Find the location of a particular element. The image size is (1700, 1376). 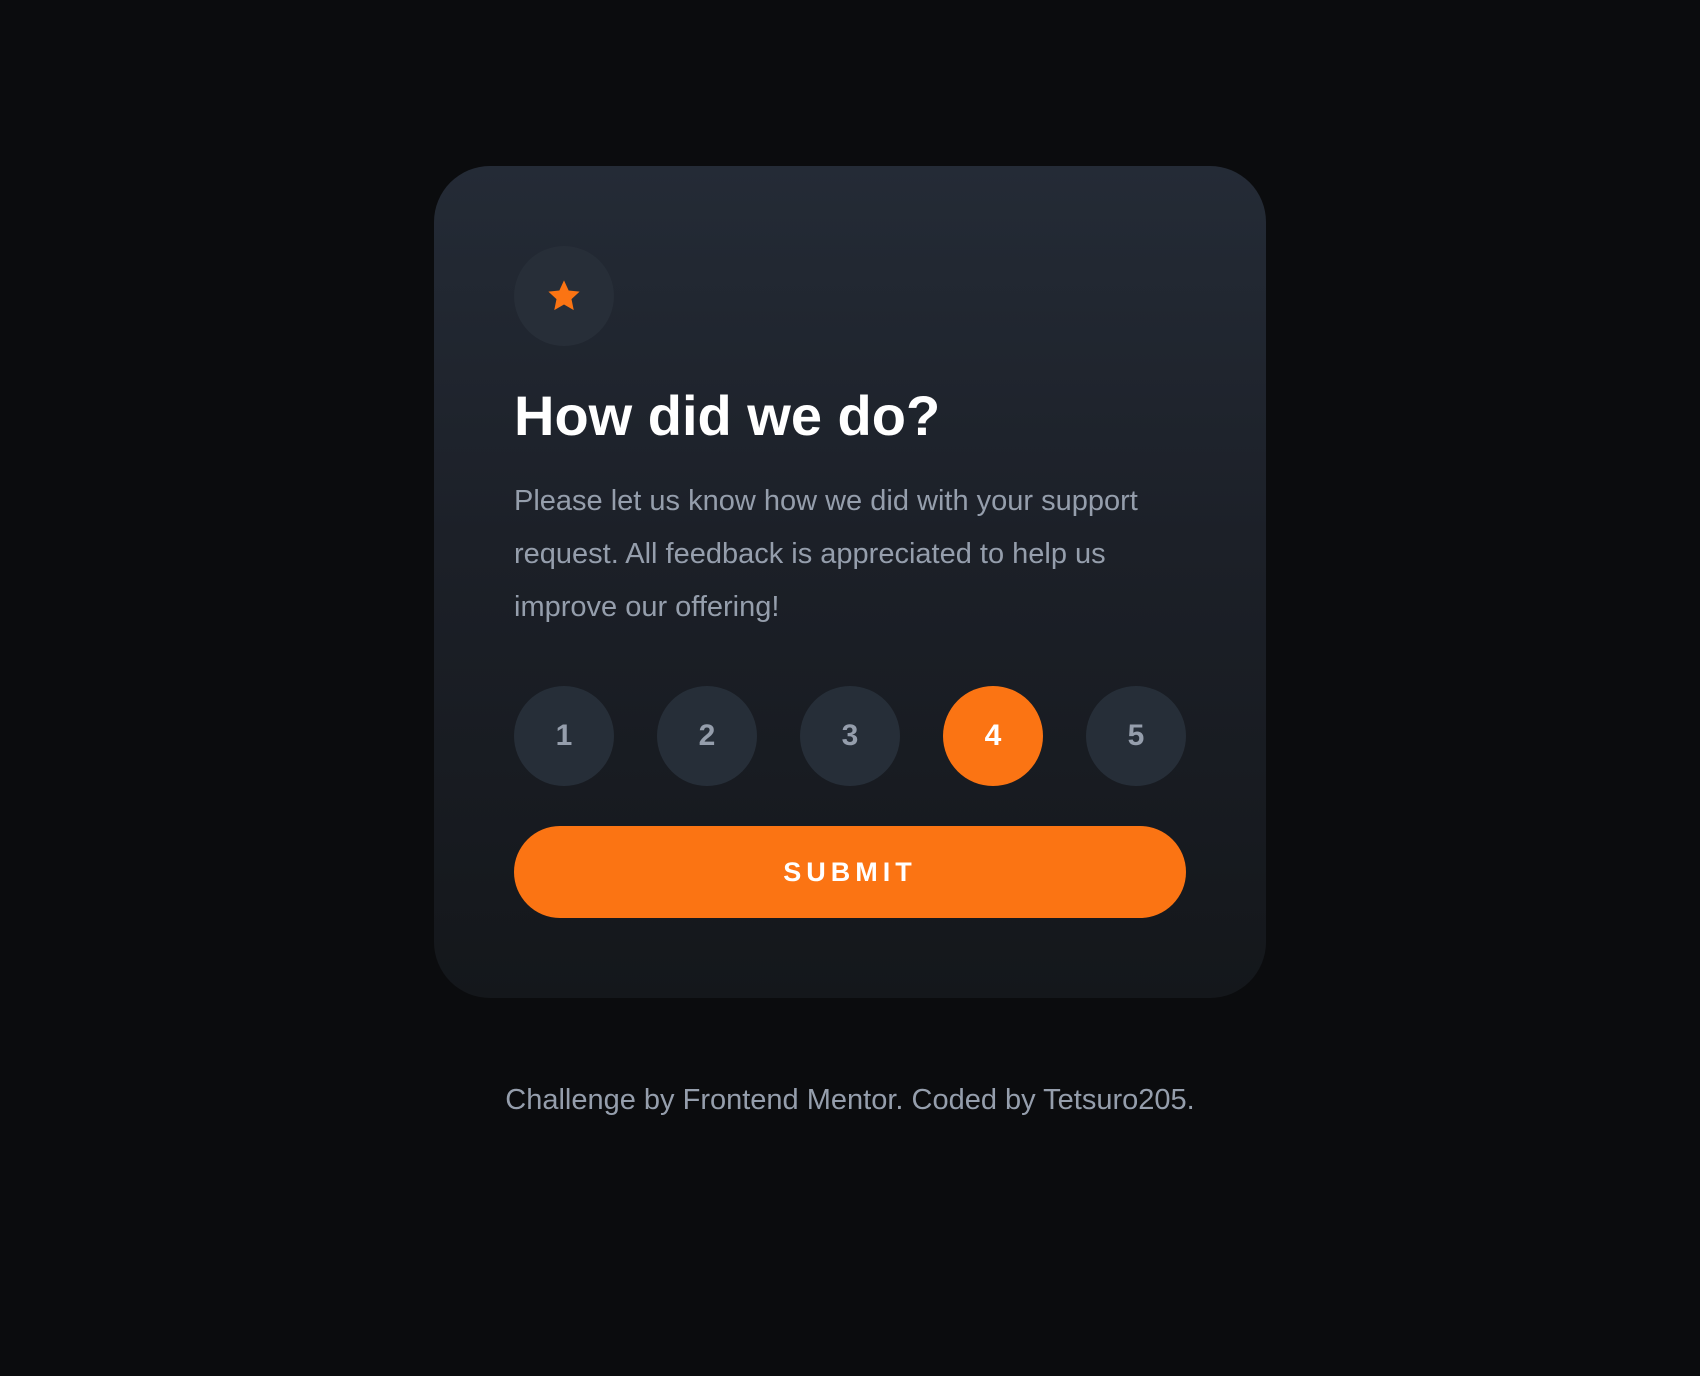

rating-button-1: 1 is located at coordinates (564, 736).